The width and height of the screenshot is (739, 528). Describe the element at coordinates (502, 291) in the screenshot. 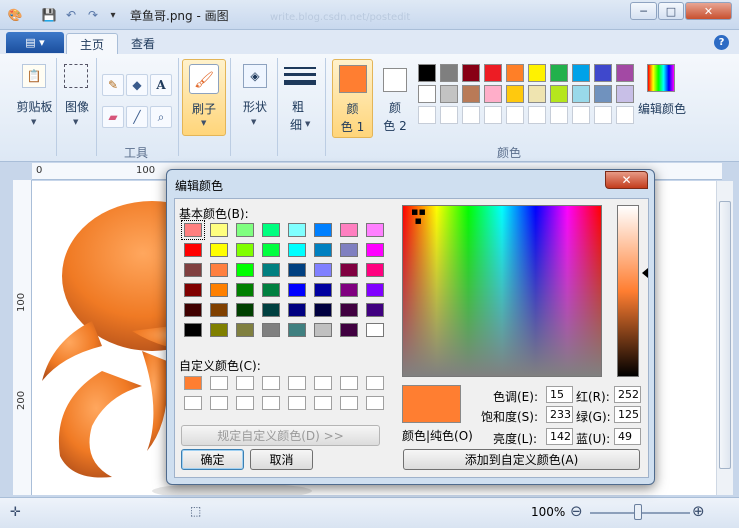

I see `color-spectrum: ▪▪ ▪` at that location.